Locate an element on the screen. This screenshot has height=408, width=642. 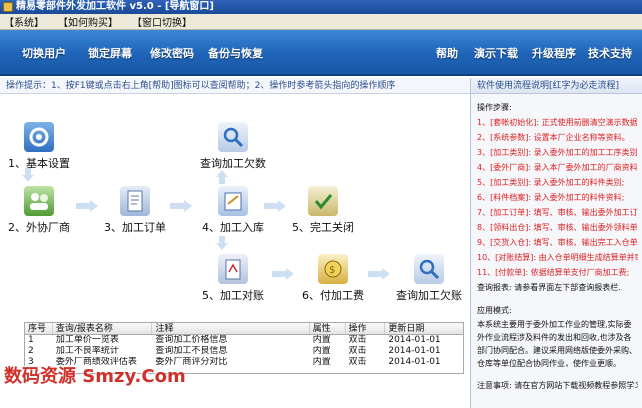
step-item: 11、[付款单]: 依据结算单支付厂商加工费; is located at coordinates (553, 272).